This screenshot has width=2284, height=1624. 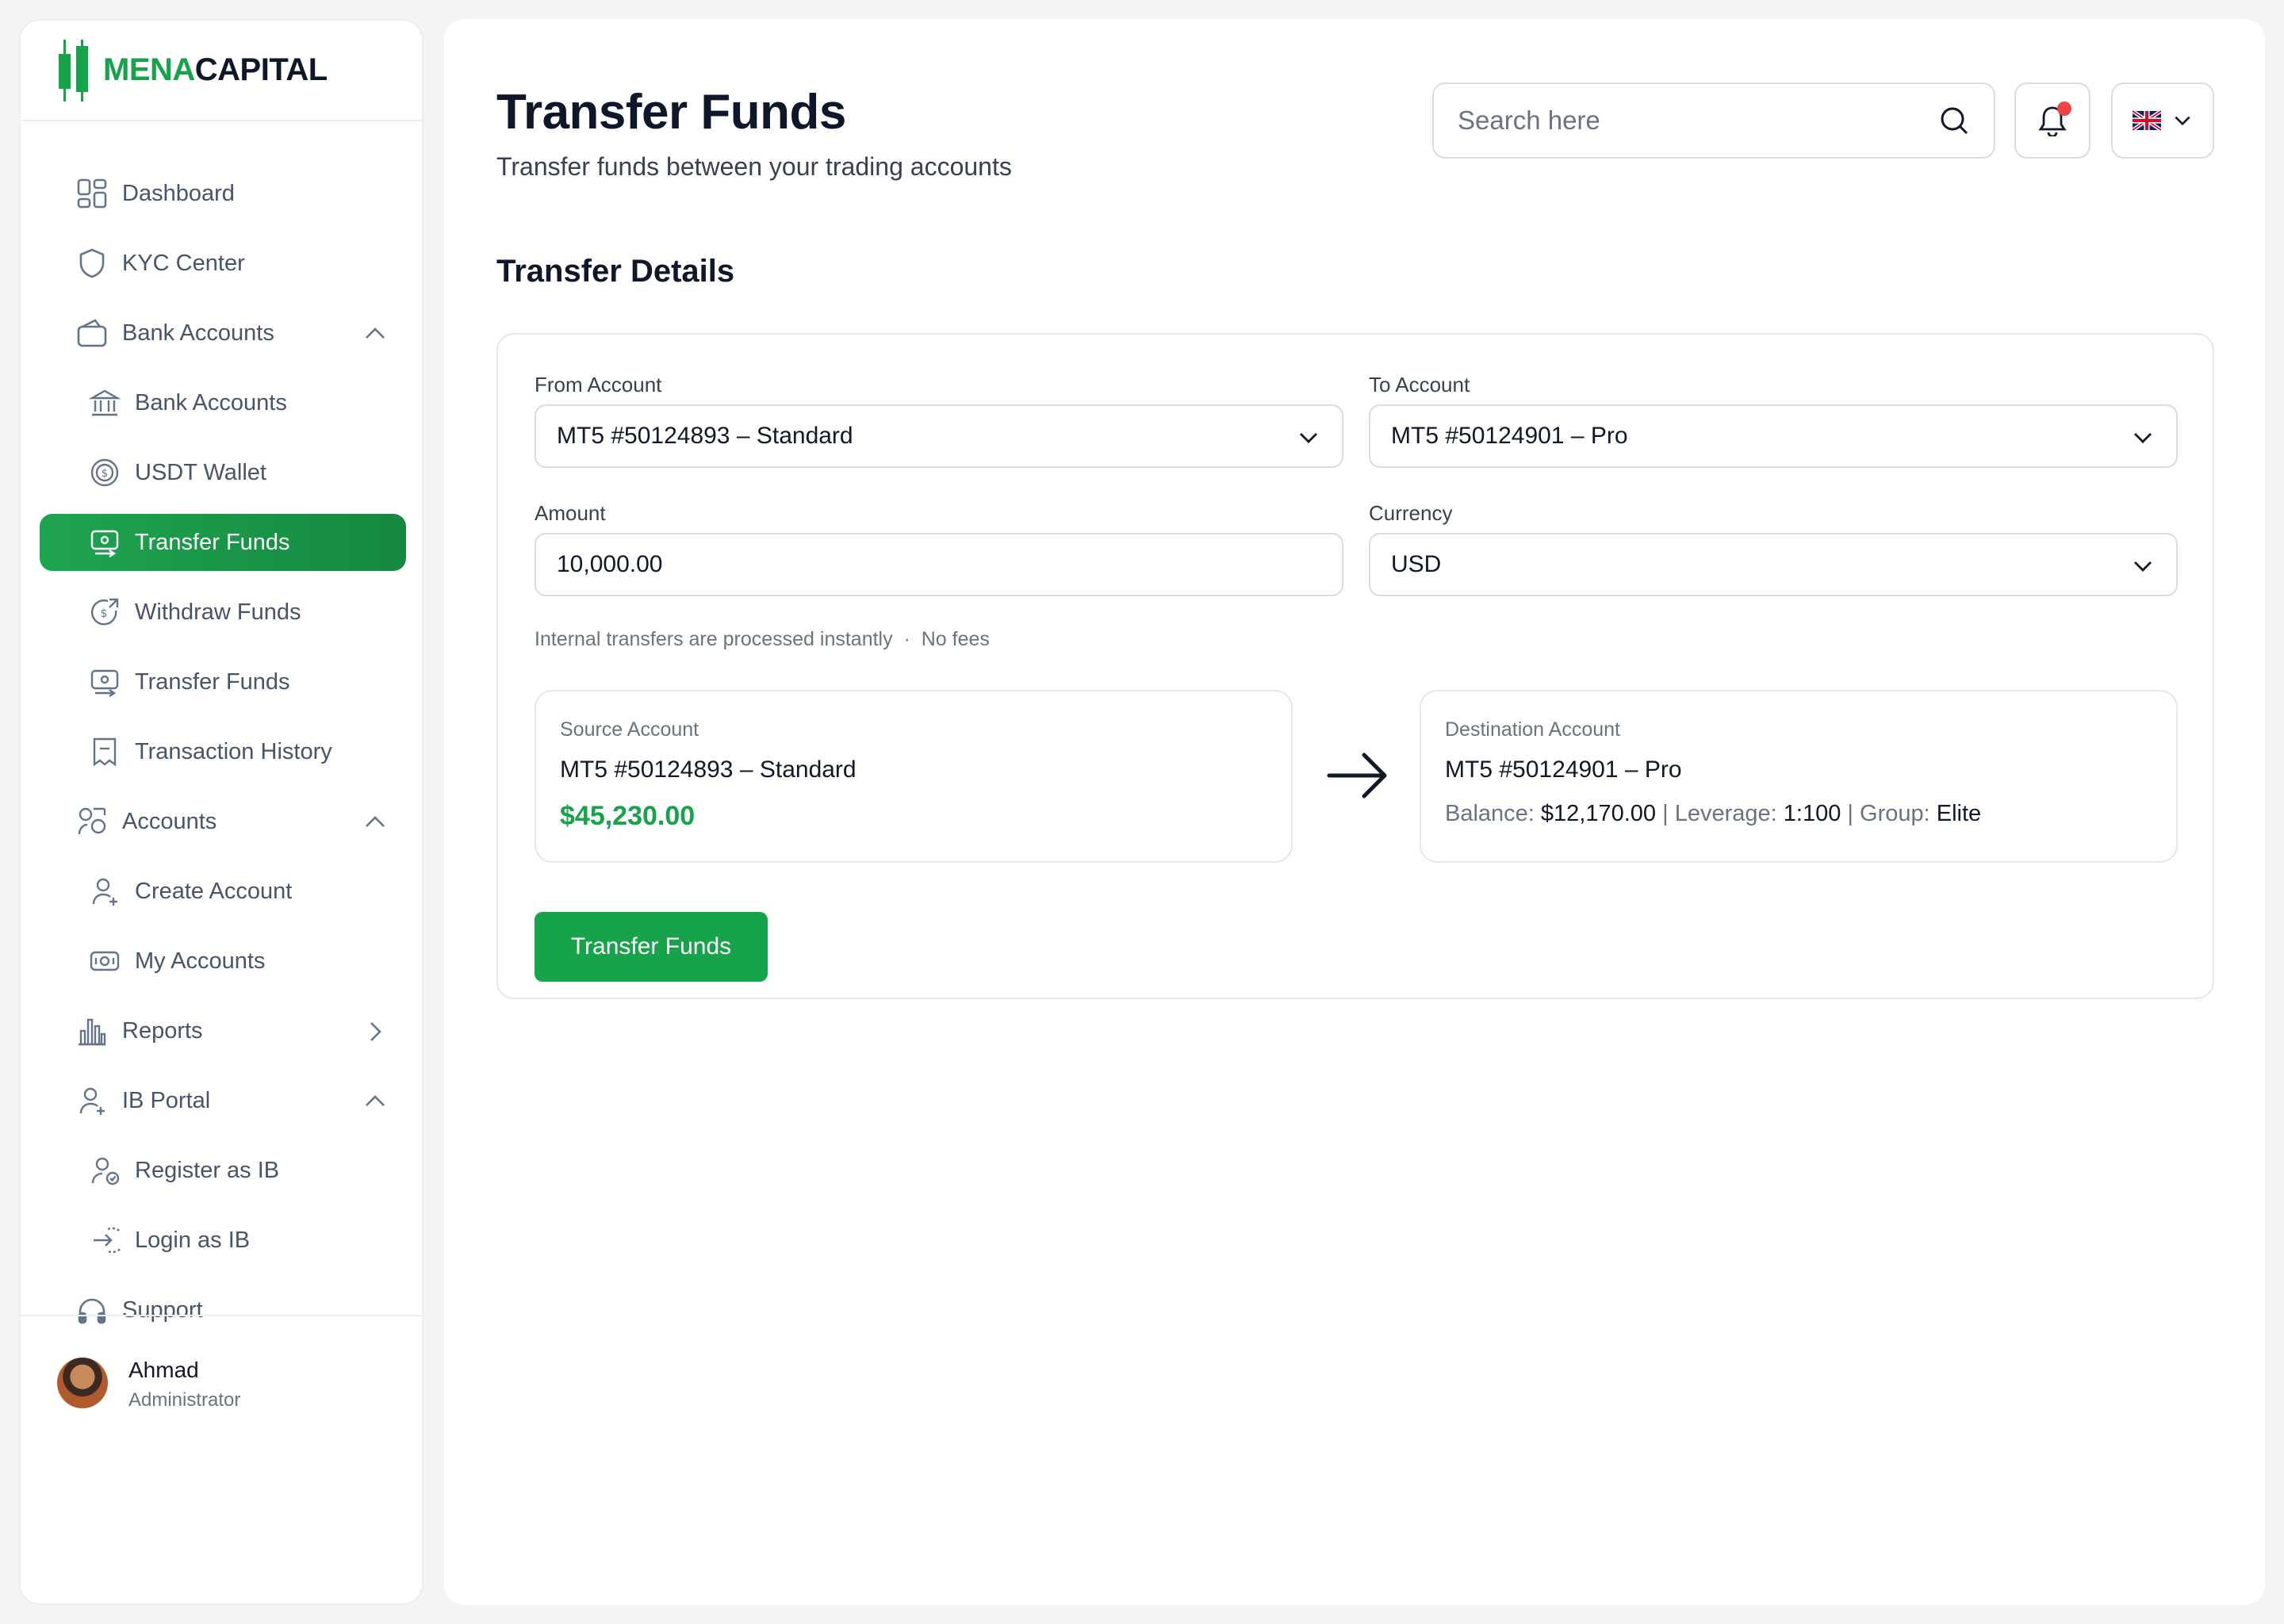 What do you see at coordinates (92, 333) in the screenshot?
I see `wallet-icon` at bounding box center [92, 333].